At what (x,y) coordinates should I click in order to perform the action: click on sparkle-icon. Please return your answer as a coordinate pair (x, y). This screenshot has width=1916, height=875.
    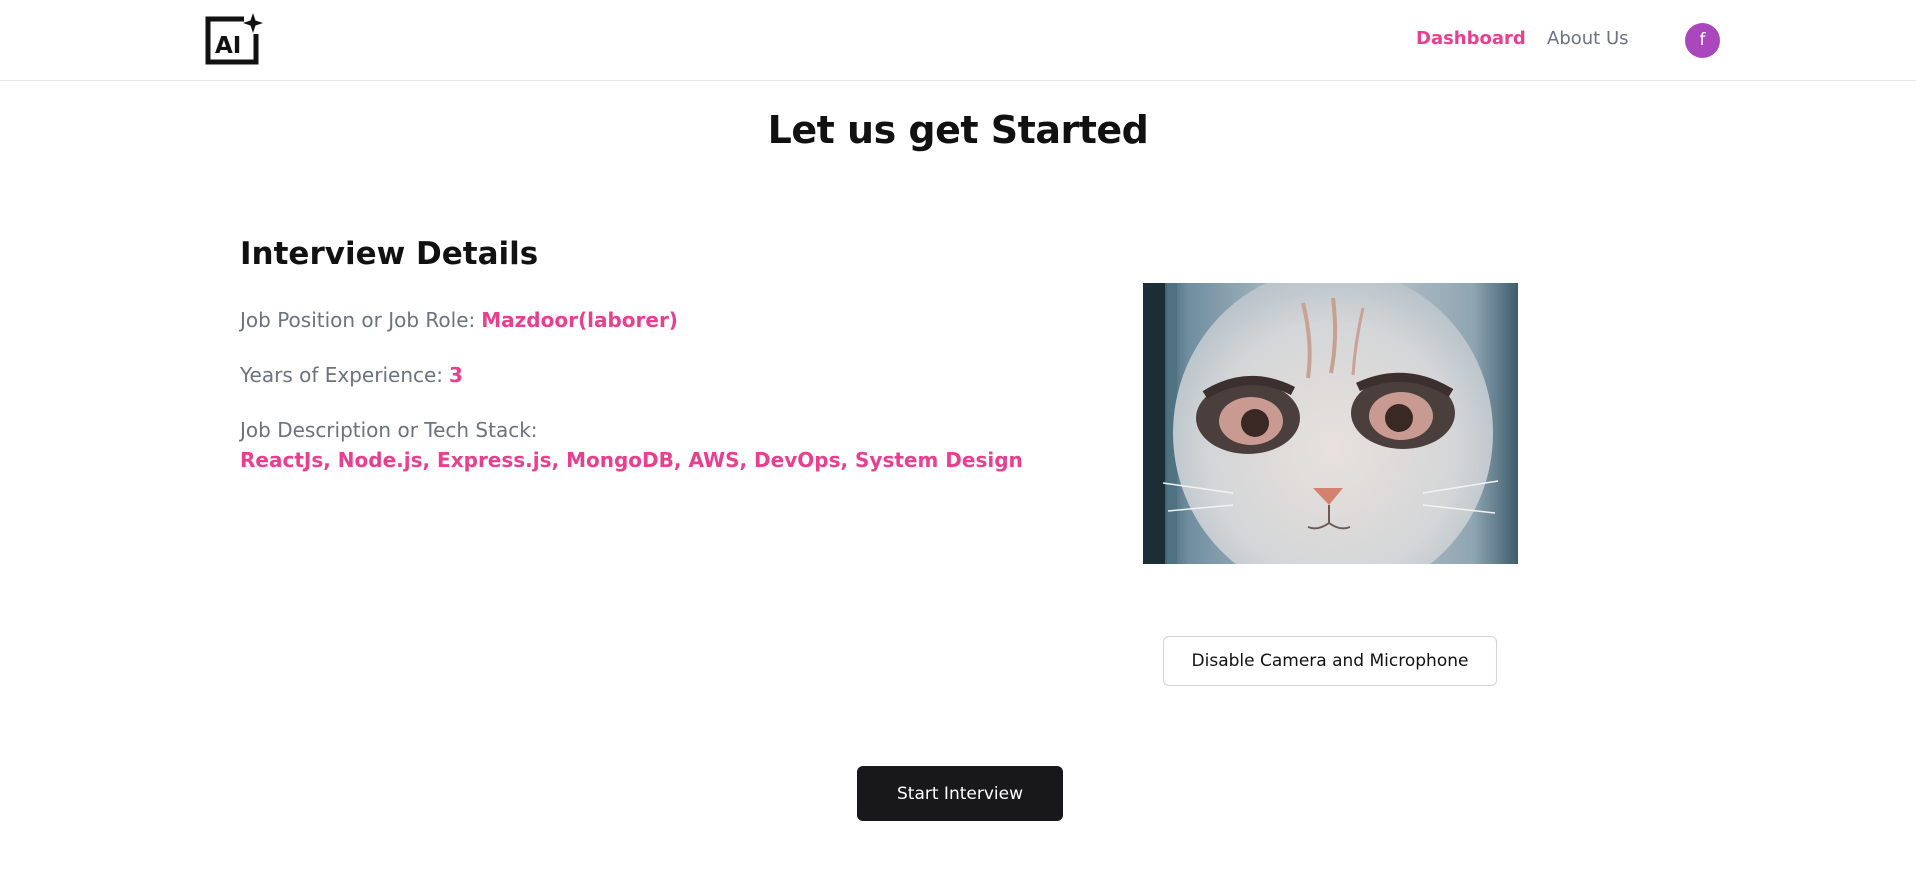
    Looking at the image, I should click on (253, 23).